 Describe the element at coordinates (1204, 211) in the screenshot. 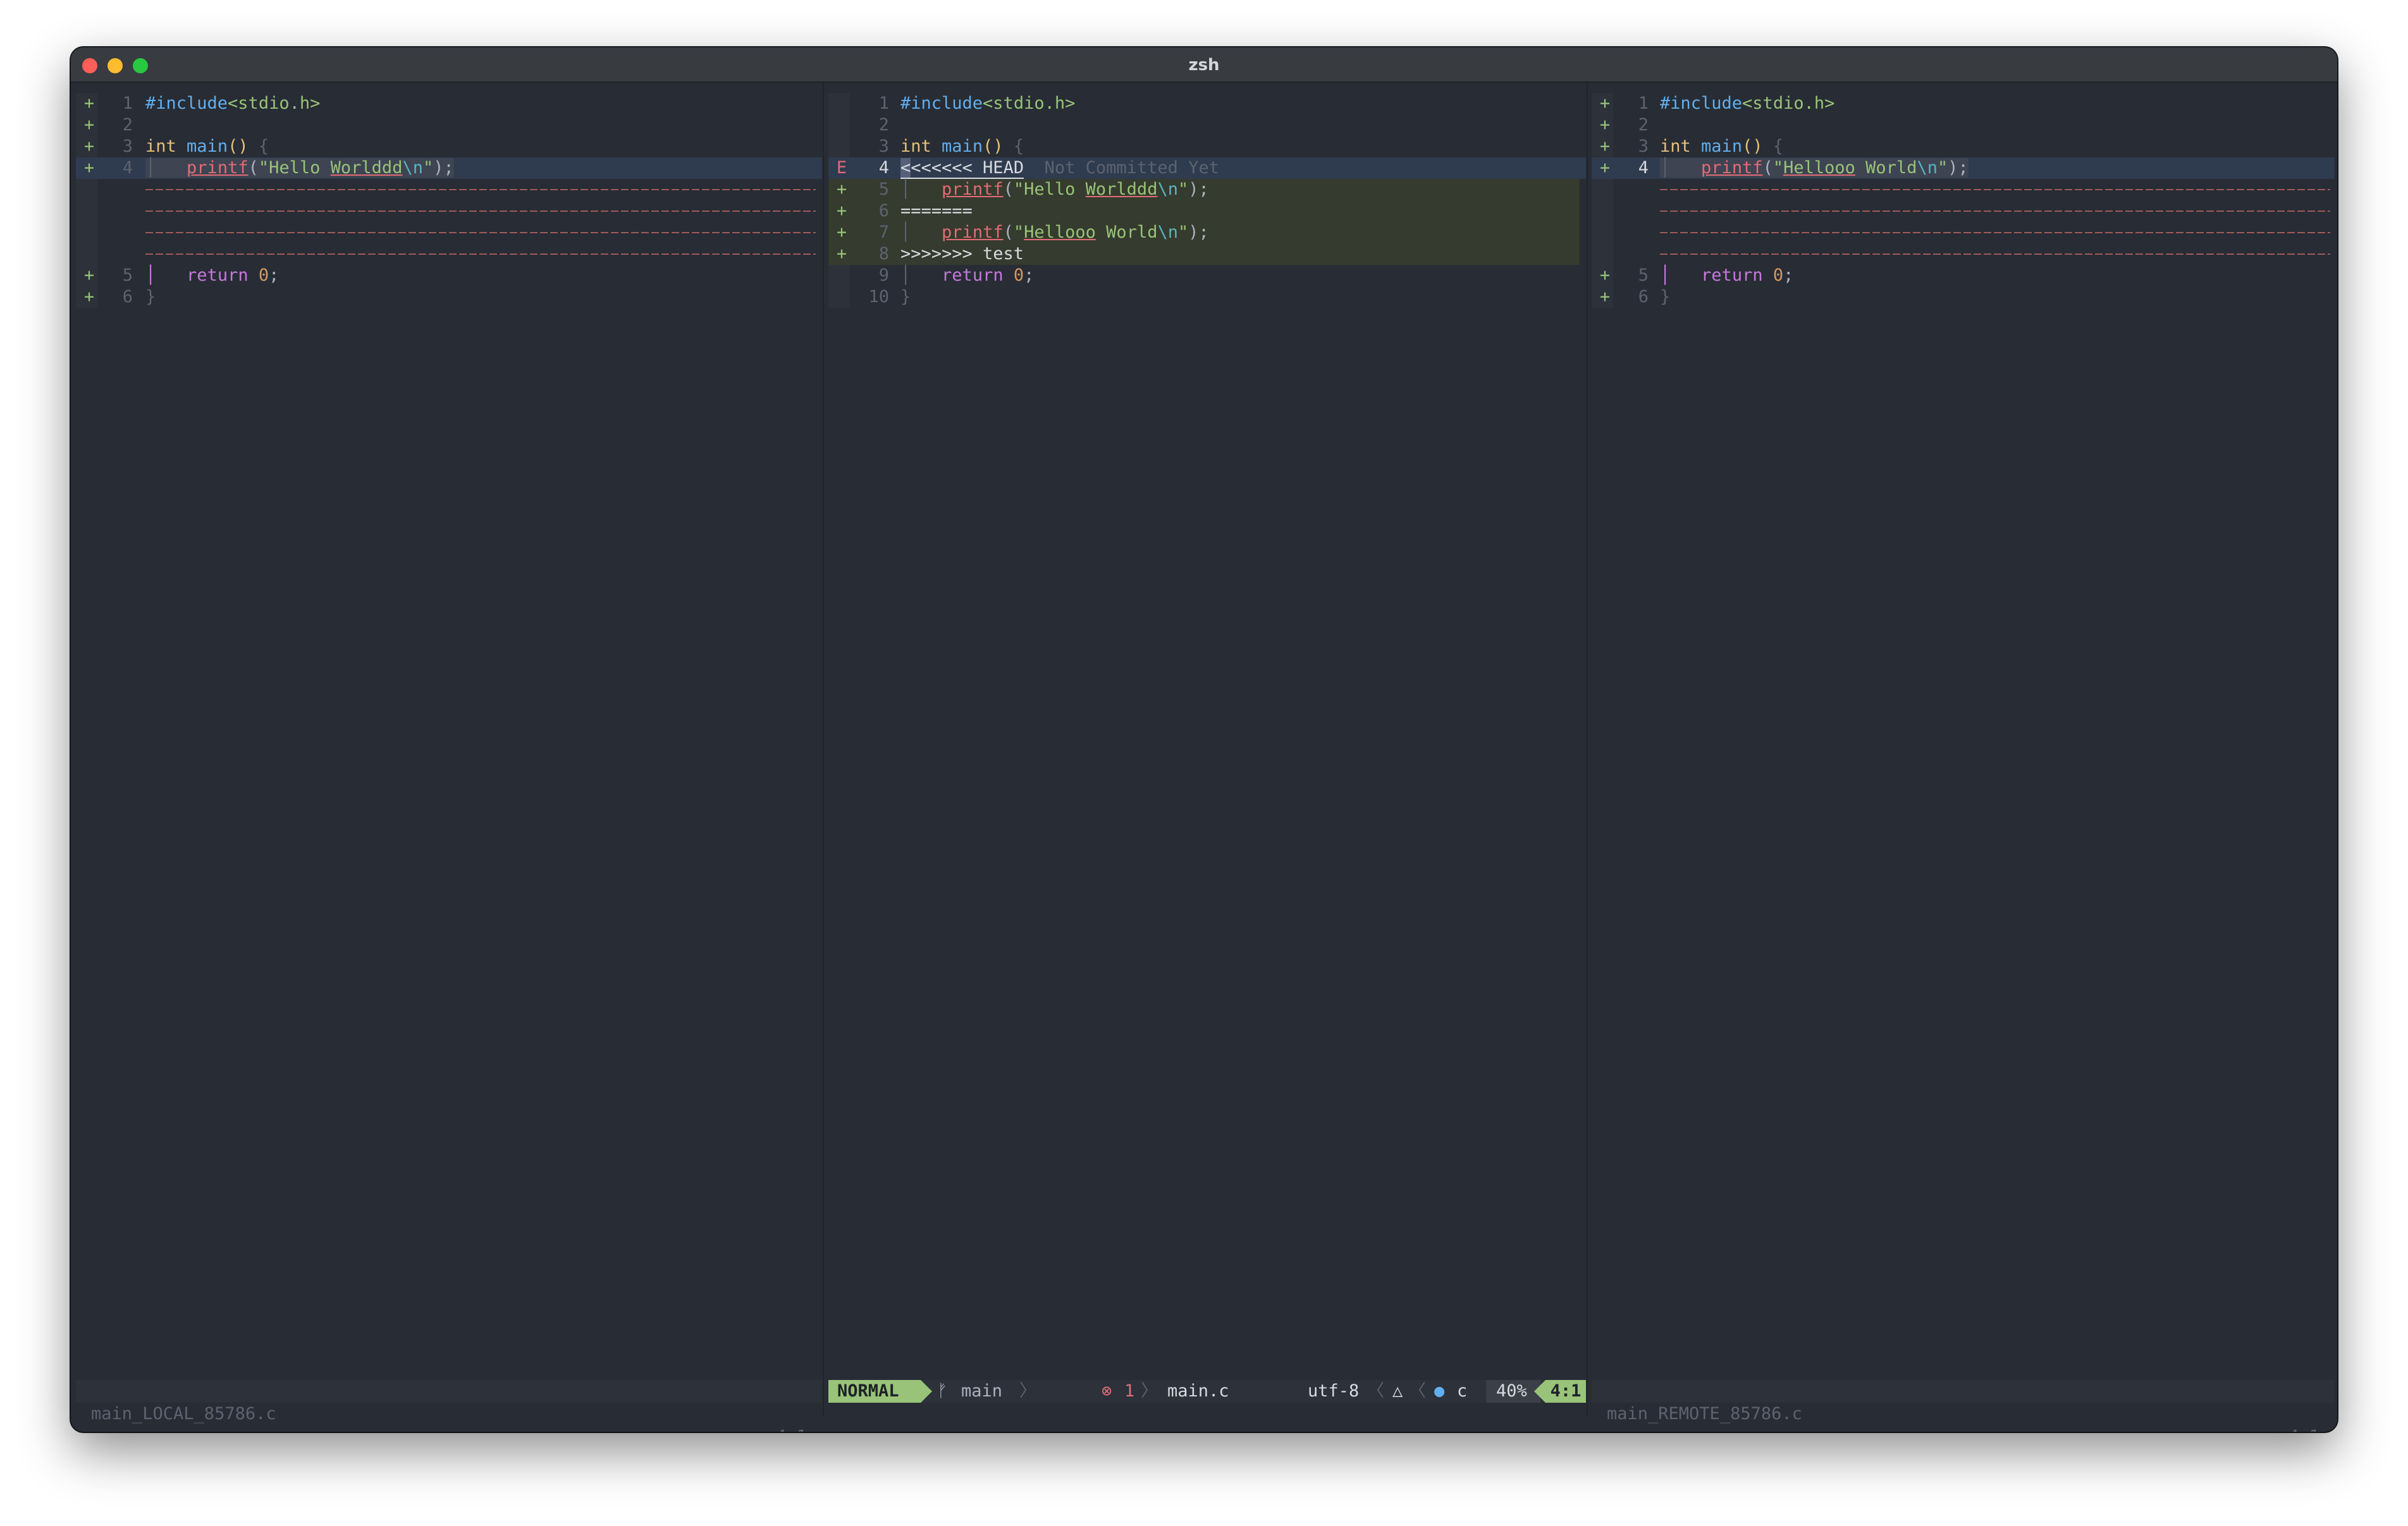

I see `conflict-line: +6 =======` at that location.